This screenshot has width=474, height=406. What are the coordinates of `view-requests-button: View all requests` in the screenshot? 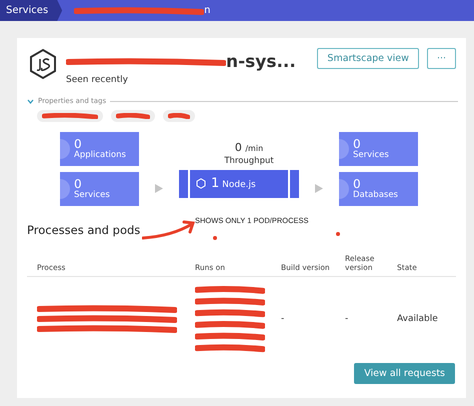 It's located at (404, 373).